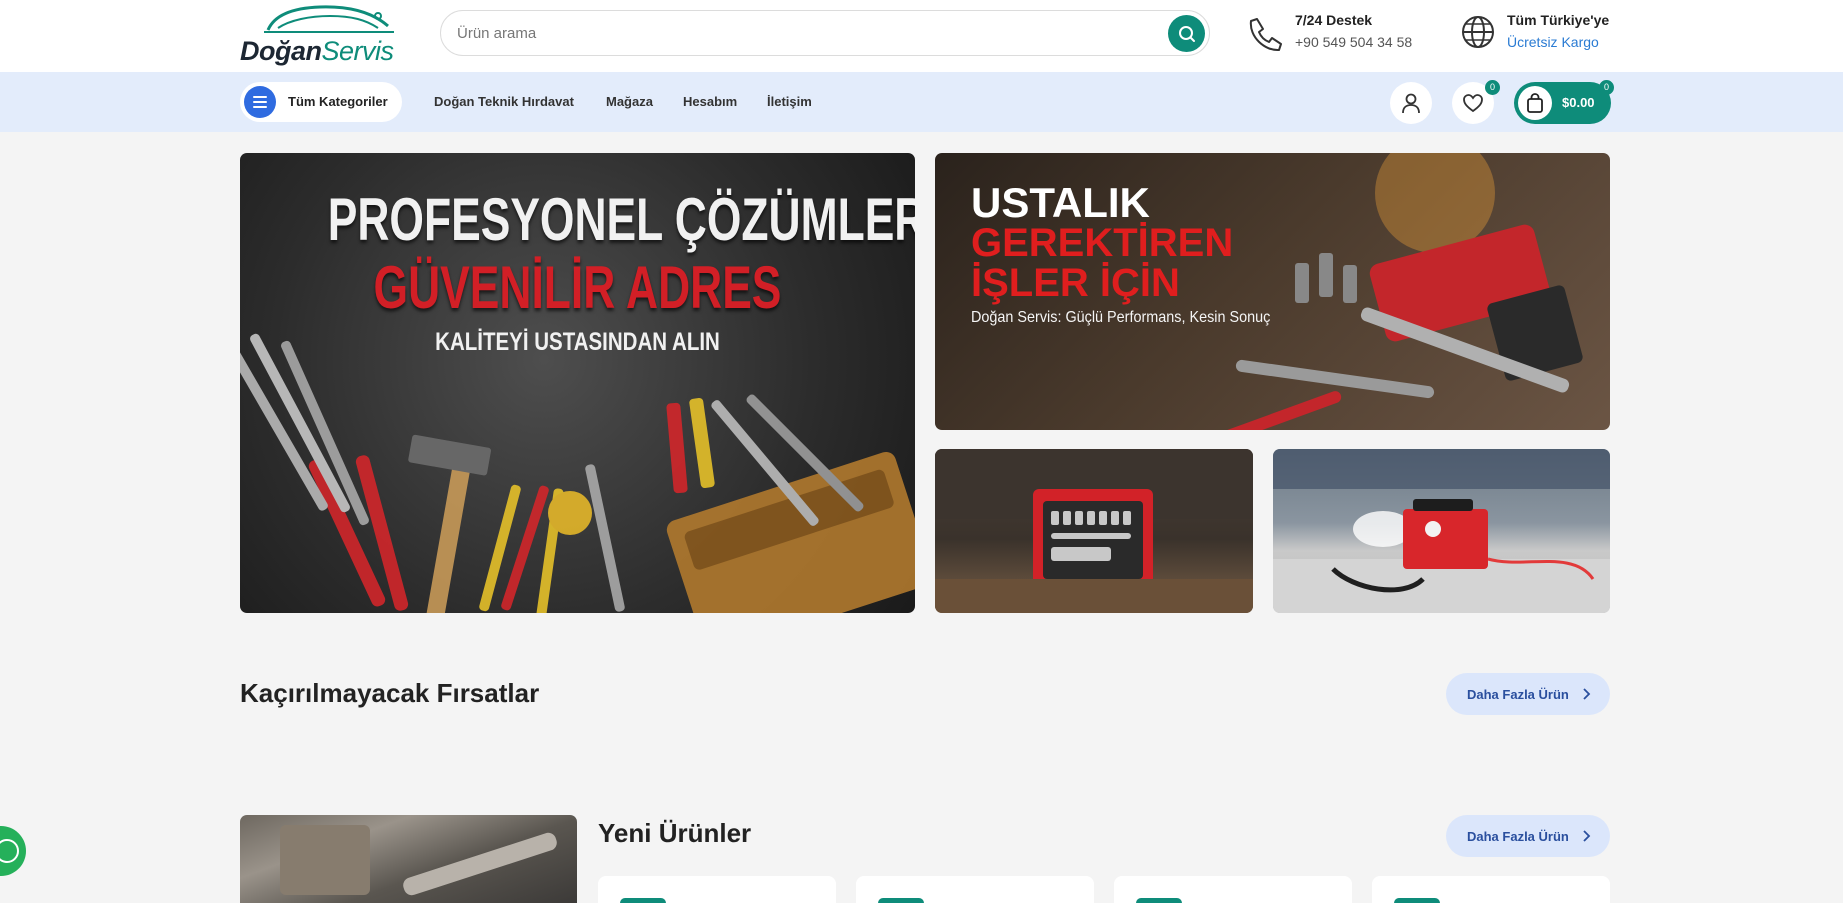 Image resolution: width=1843 pixels, height=903 pixels. I want to click on hamburger-icon, so click(260, 102).